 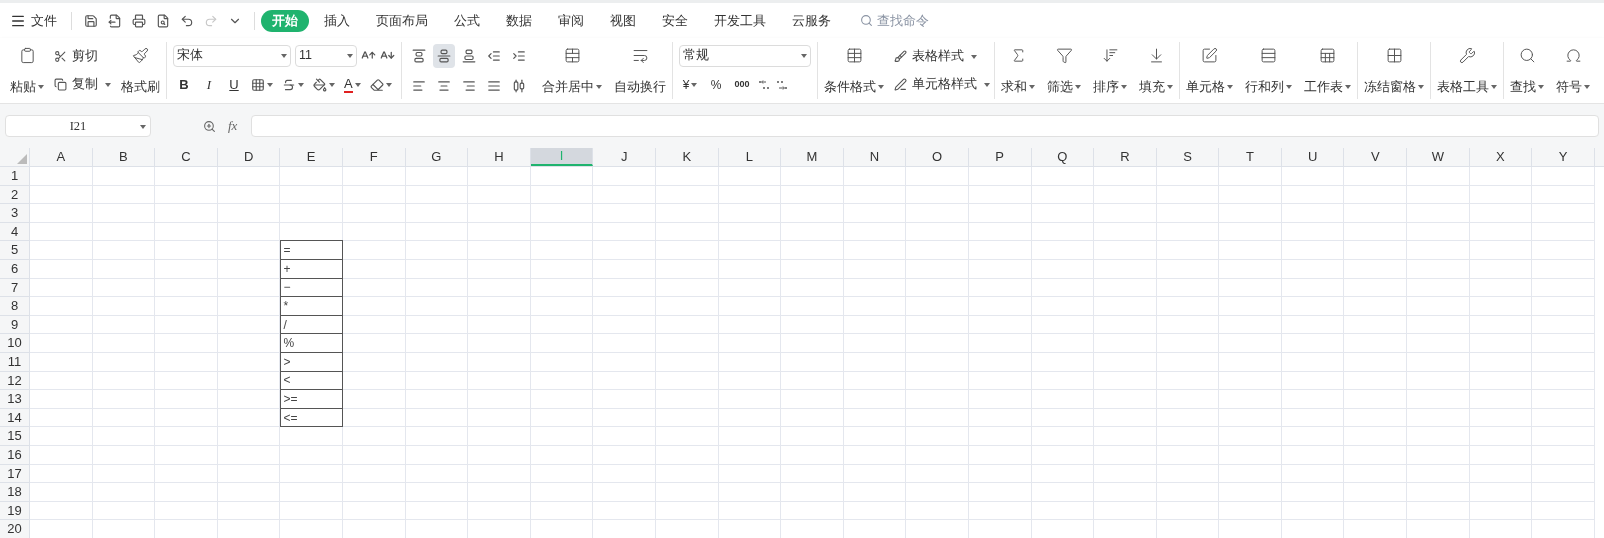 What do you see at coordinates (675, 20) in the screenshot?
I see `ribbon-tab: 安全` at bounding box center [675, 20].